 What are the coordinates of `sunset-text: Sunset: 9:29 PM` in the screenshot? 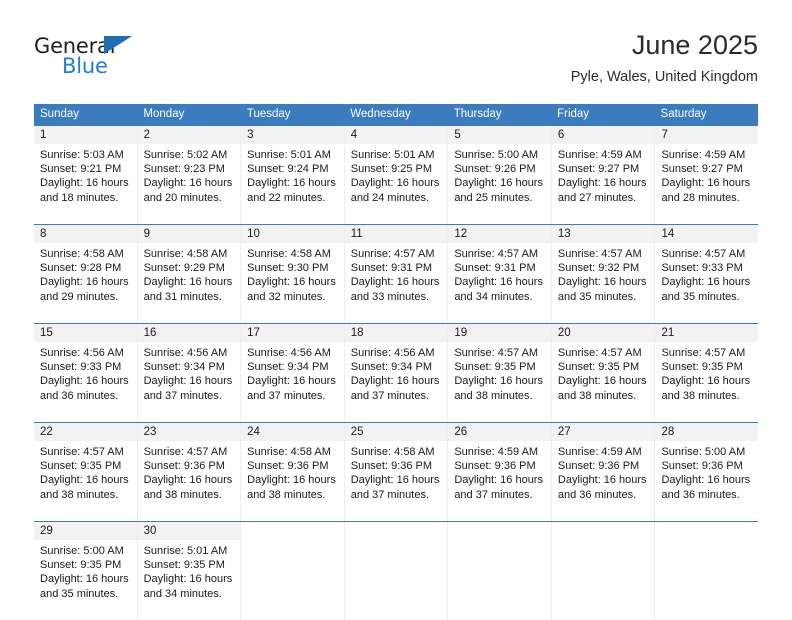 It's located at (184, 268).